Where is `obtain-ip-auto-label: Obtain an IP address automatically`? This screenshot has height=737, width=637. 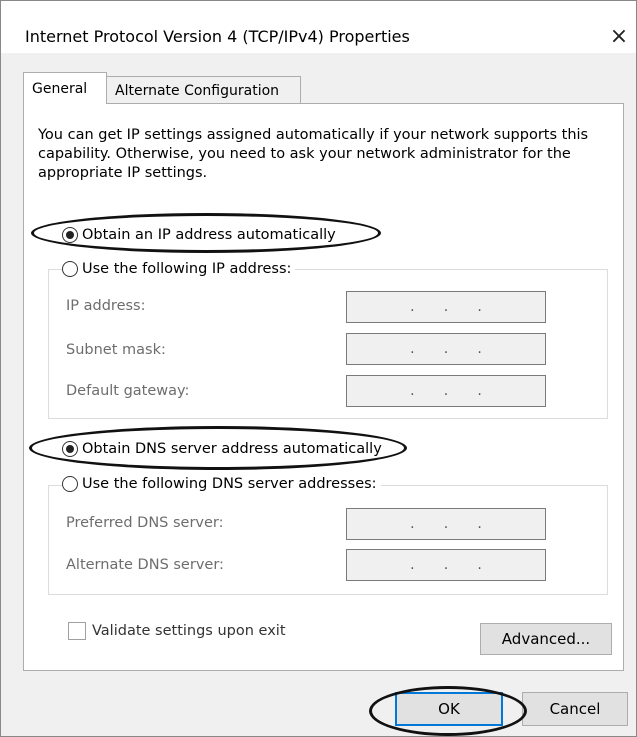
obtain-ip-auto-label: Obtain an IP address automatically is located at coordinates (209, 235).